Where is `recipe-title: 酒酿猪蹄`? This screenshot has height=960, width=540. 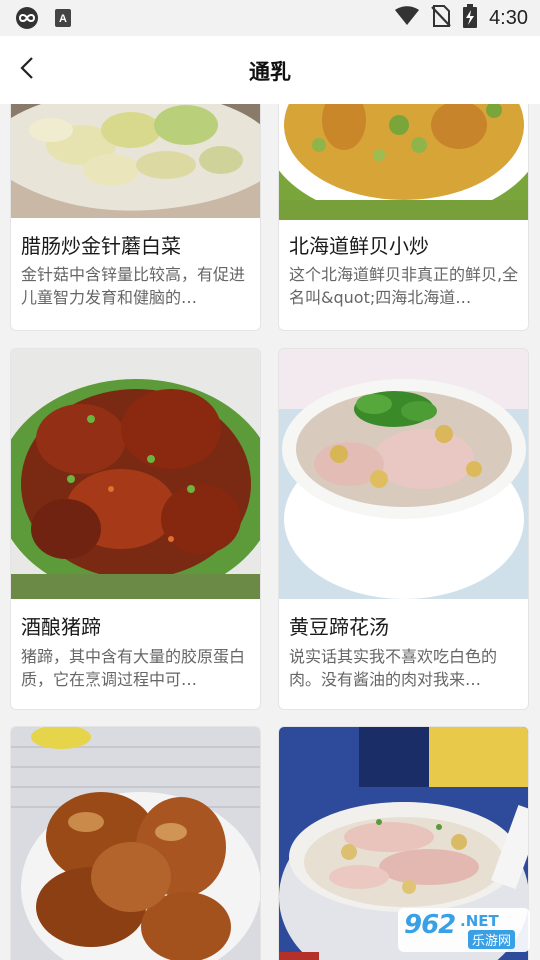
recipe-title: 酒酿猪蹄 is located at coordinates (61, 627).